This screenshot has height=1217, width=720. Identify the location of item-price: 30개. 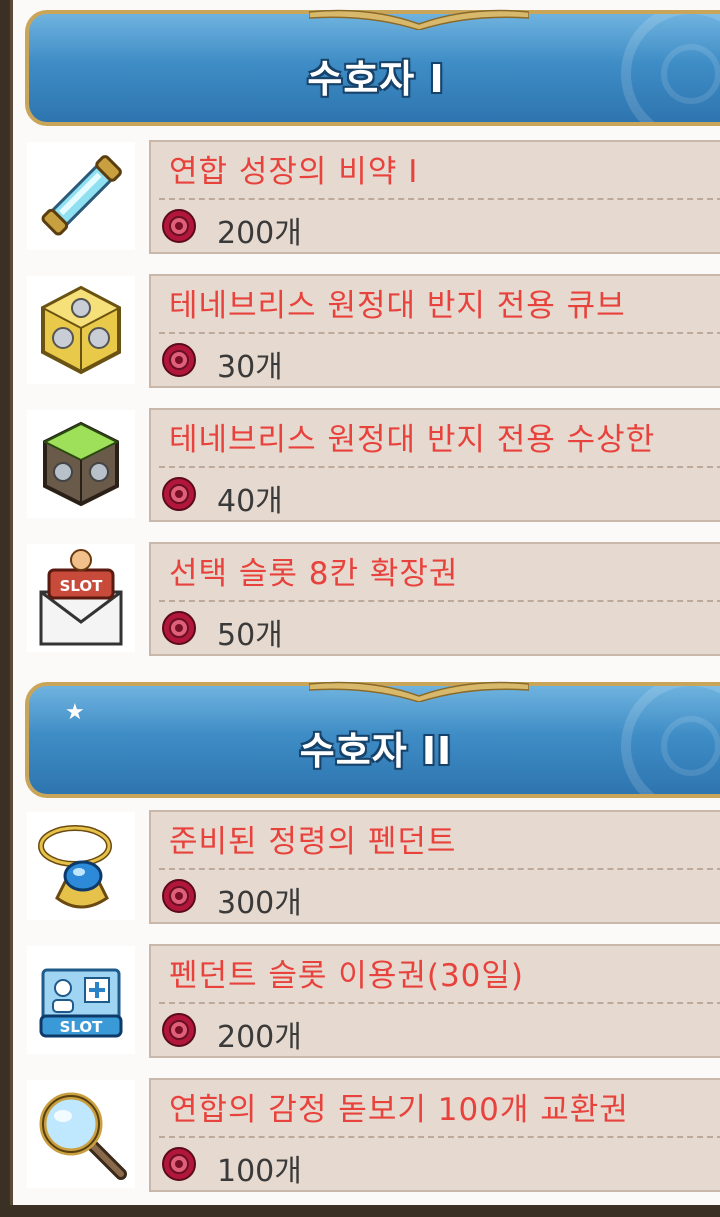
(250, 367).